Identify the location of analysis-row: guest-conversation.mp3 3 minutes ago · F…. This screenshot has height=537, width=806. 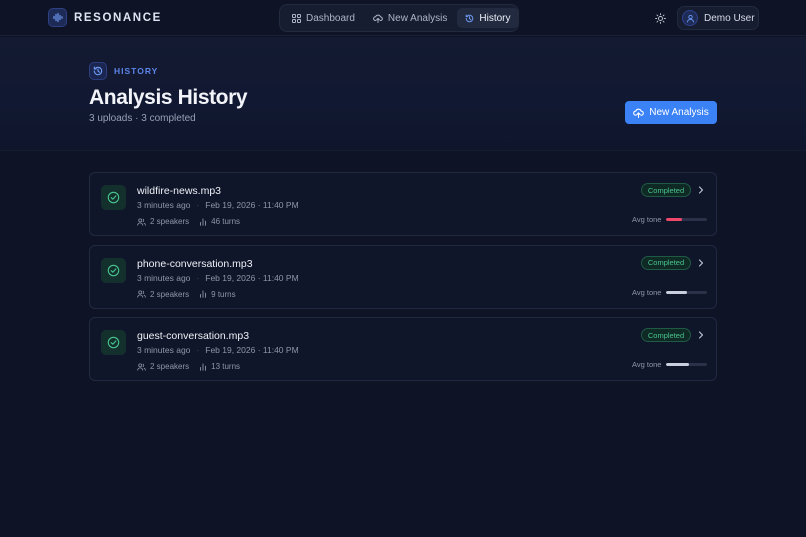
(403, 349).